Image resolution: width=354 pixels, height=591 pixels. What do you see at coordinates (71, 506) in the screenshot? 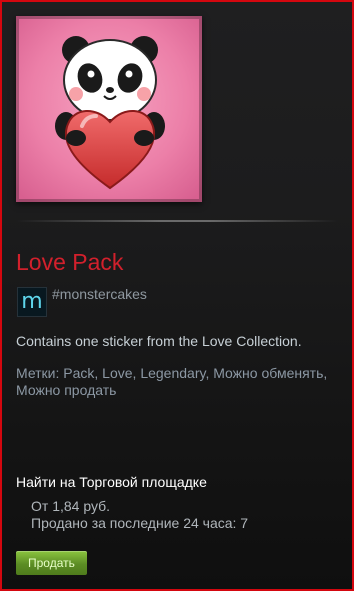
I see `market-price: От 1,84 руб.` at bounding box center [71, 506].